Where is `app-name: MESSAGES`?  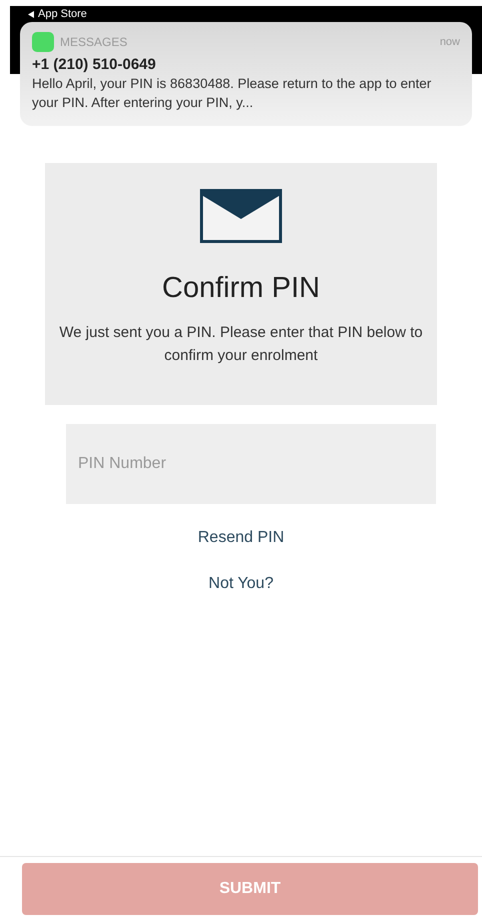 app-name: MESSAGES is located at coordinates (94, 42).